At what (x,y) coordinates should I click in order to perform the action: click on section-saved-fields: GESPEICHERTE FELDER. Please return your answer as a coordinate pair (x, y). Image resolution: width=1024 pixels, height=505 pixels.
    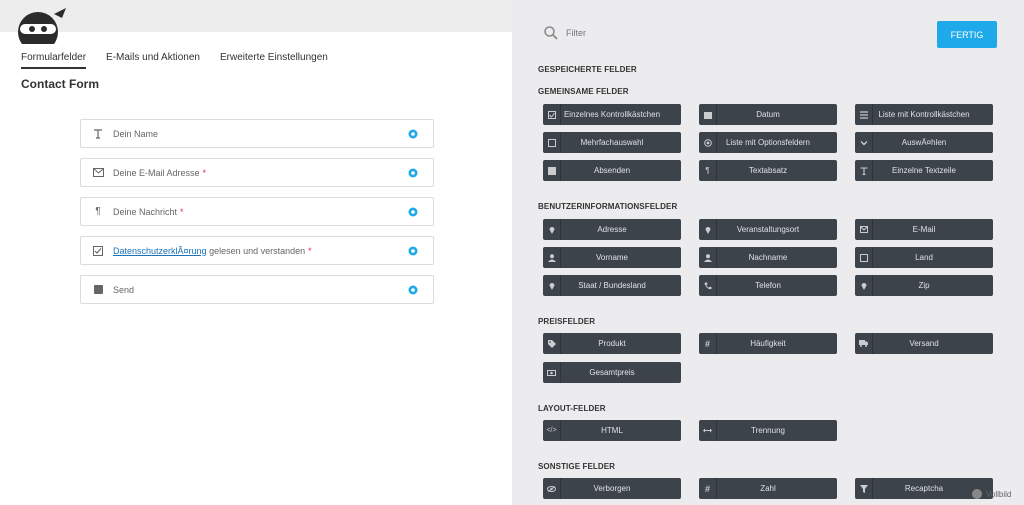
    Looking at the image, I should click on (587, 69).